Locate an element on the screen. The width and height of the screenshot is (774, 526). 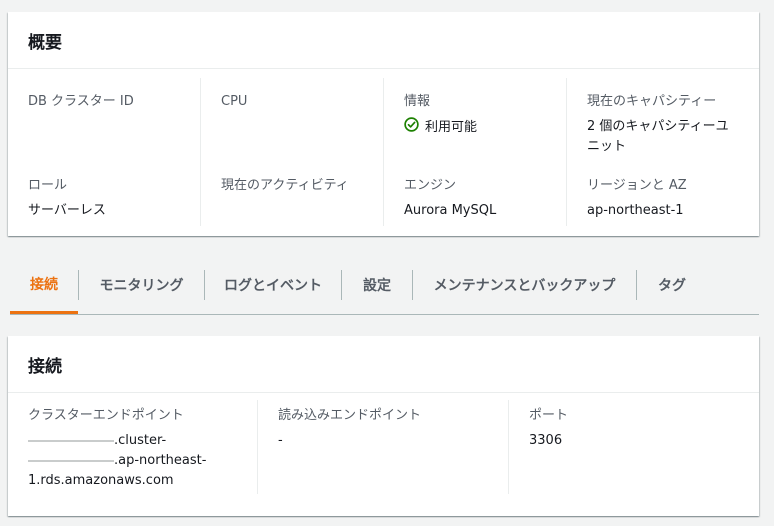
check-circle-icon is located at coordinates (414, 128).